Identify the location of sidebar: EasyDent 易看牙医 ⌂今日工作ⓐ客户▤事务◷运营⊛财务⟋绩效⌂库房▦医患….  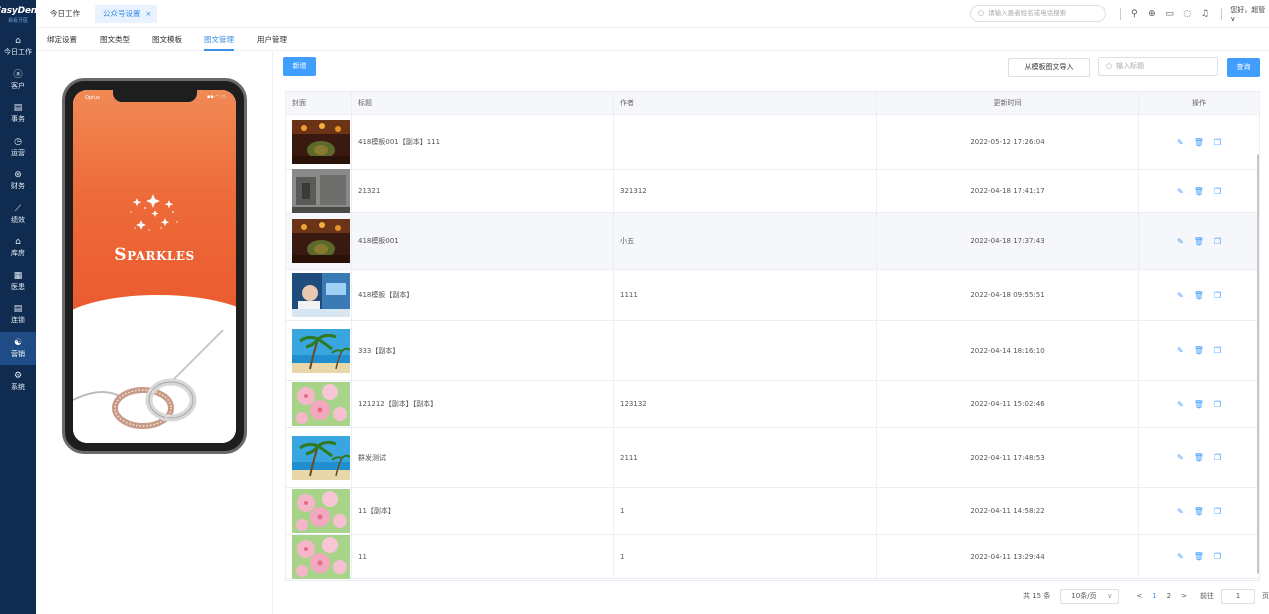
(20, 307).